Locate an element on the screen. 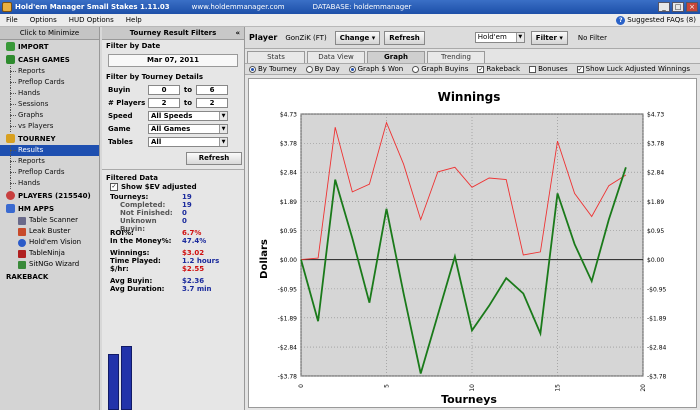 This screenshot has width=700, height=410. graph-buyins-radio: Graph Buyins is located at coordinates (440, 69).